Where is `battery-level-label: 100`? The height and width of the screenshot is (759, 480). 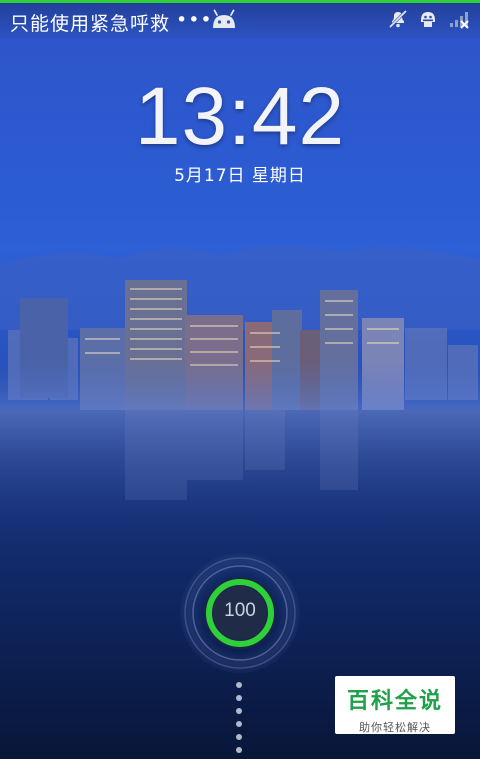
battery-level-label: 100 is located at coordinates (240, 610).